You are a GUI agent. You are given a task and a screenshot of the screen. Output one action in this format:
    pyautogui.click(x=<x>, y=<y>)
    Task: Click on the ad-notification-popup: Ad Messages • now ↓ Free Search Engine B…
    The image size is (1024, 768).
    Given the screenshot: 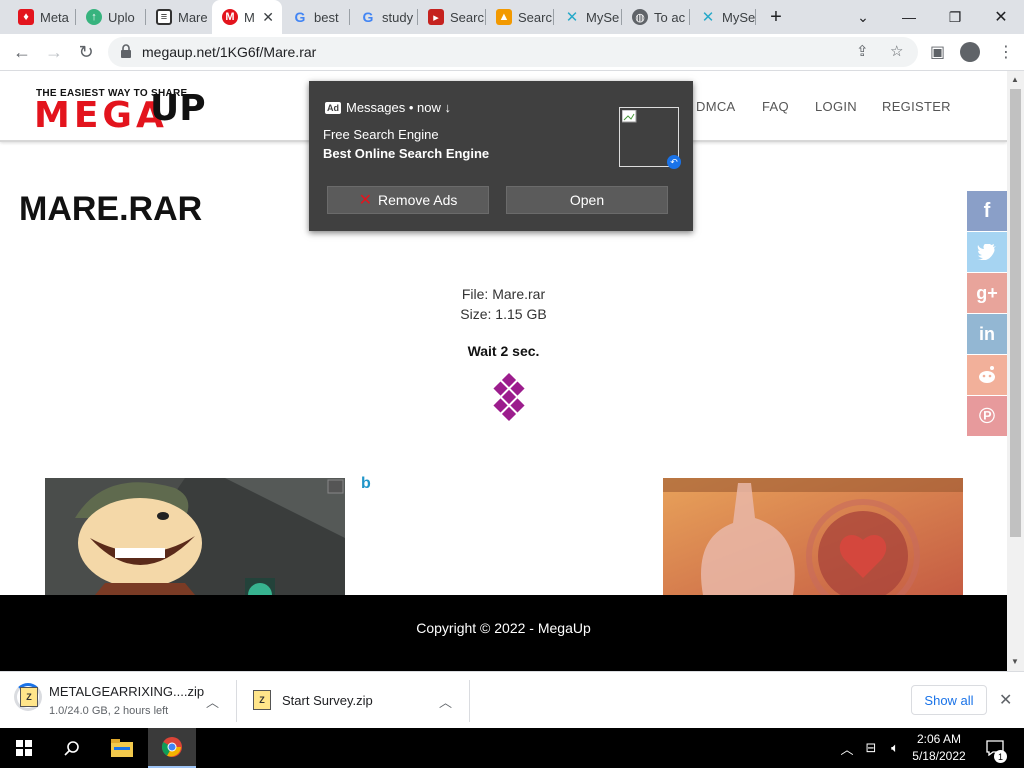 What is the action you would take?
    pyautogui.click(x=501, y=156)
    